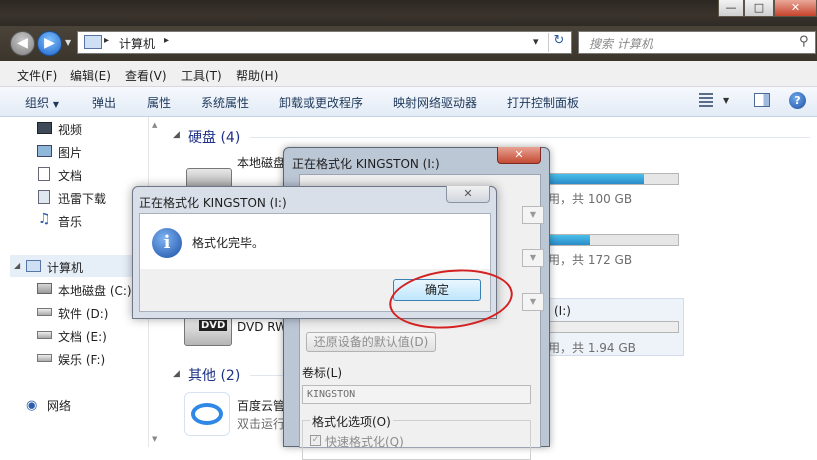 This screenshot has width=817, height=460. What do you see at coordinates (609, 327) in the screenshot?
I see `drive-i-usage-bar` at bounding box center [609, 327].